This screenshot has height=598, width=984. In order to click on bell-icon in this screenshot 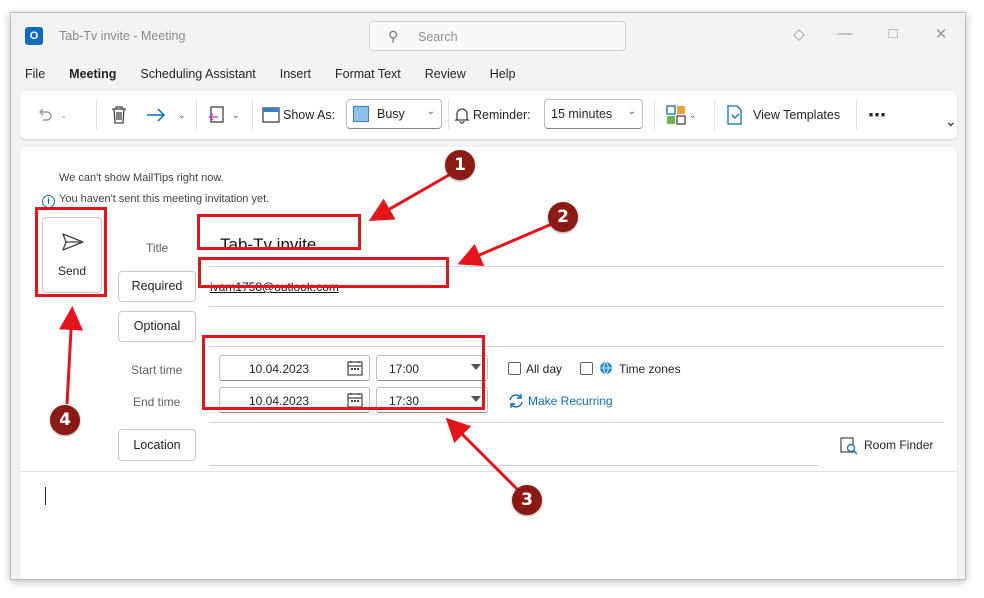, I will do `click(462, 116)`.